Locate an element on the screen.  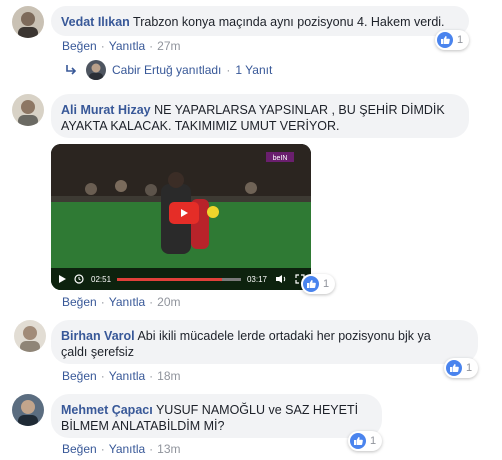
timestamp: 27m is located at coordinates (168, 46).